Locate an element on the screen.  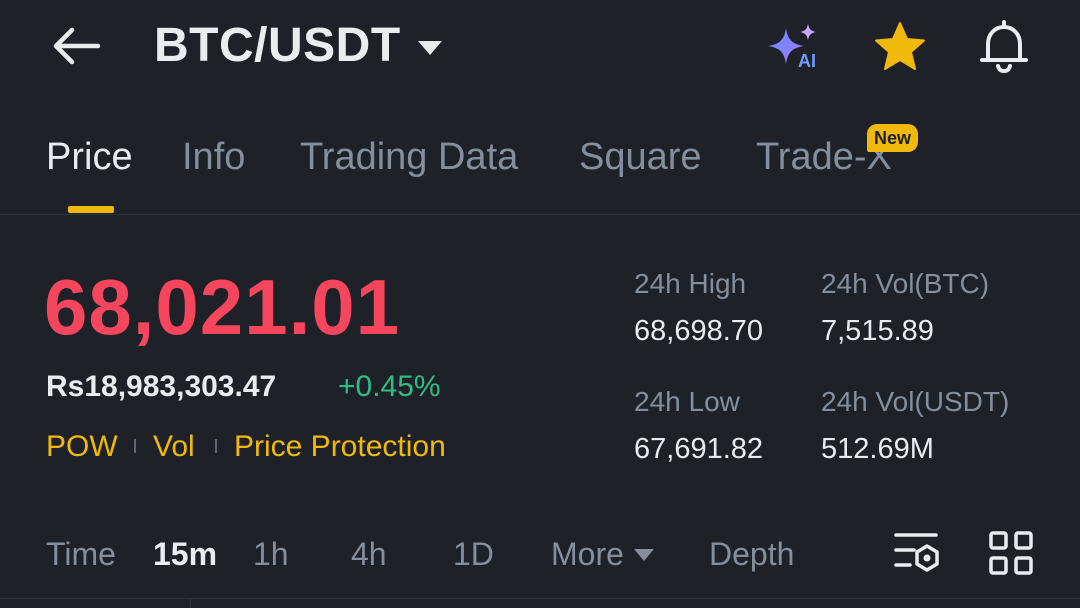
timeframe-1h: 1h is located at coordinates (271, 554).